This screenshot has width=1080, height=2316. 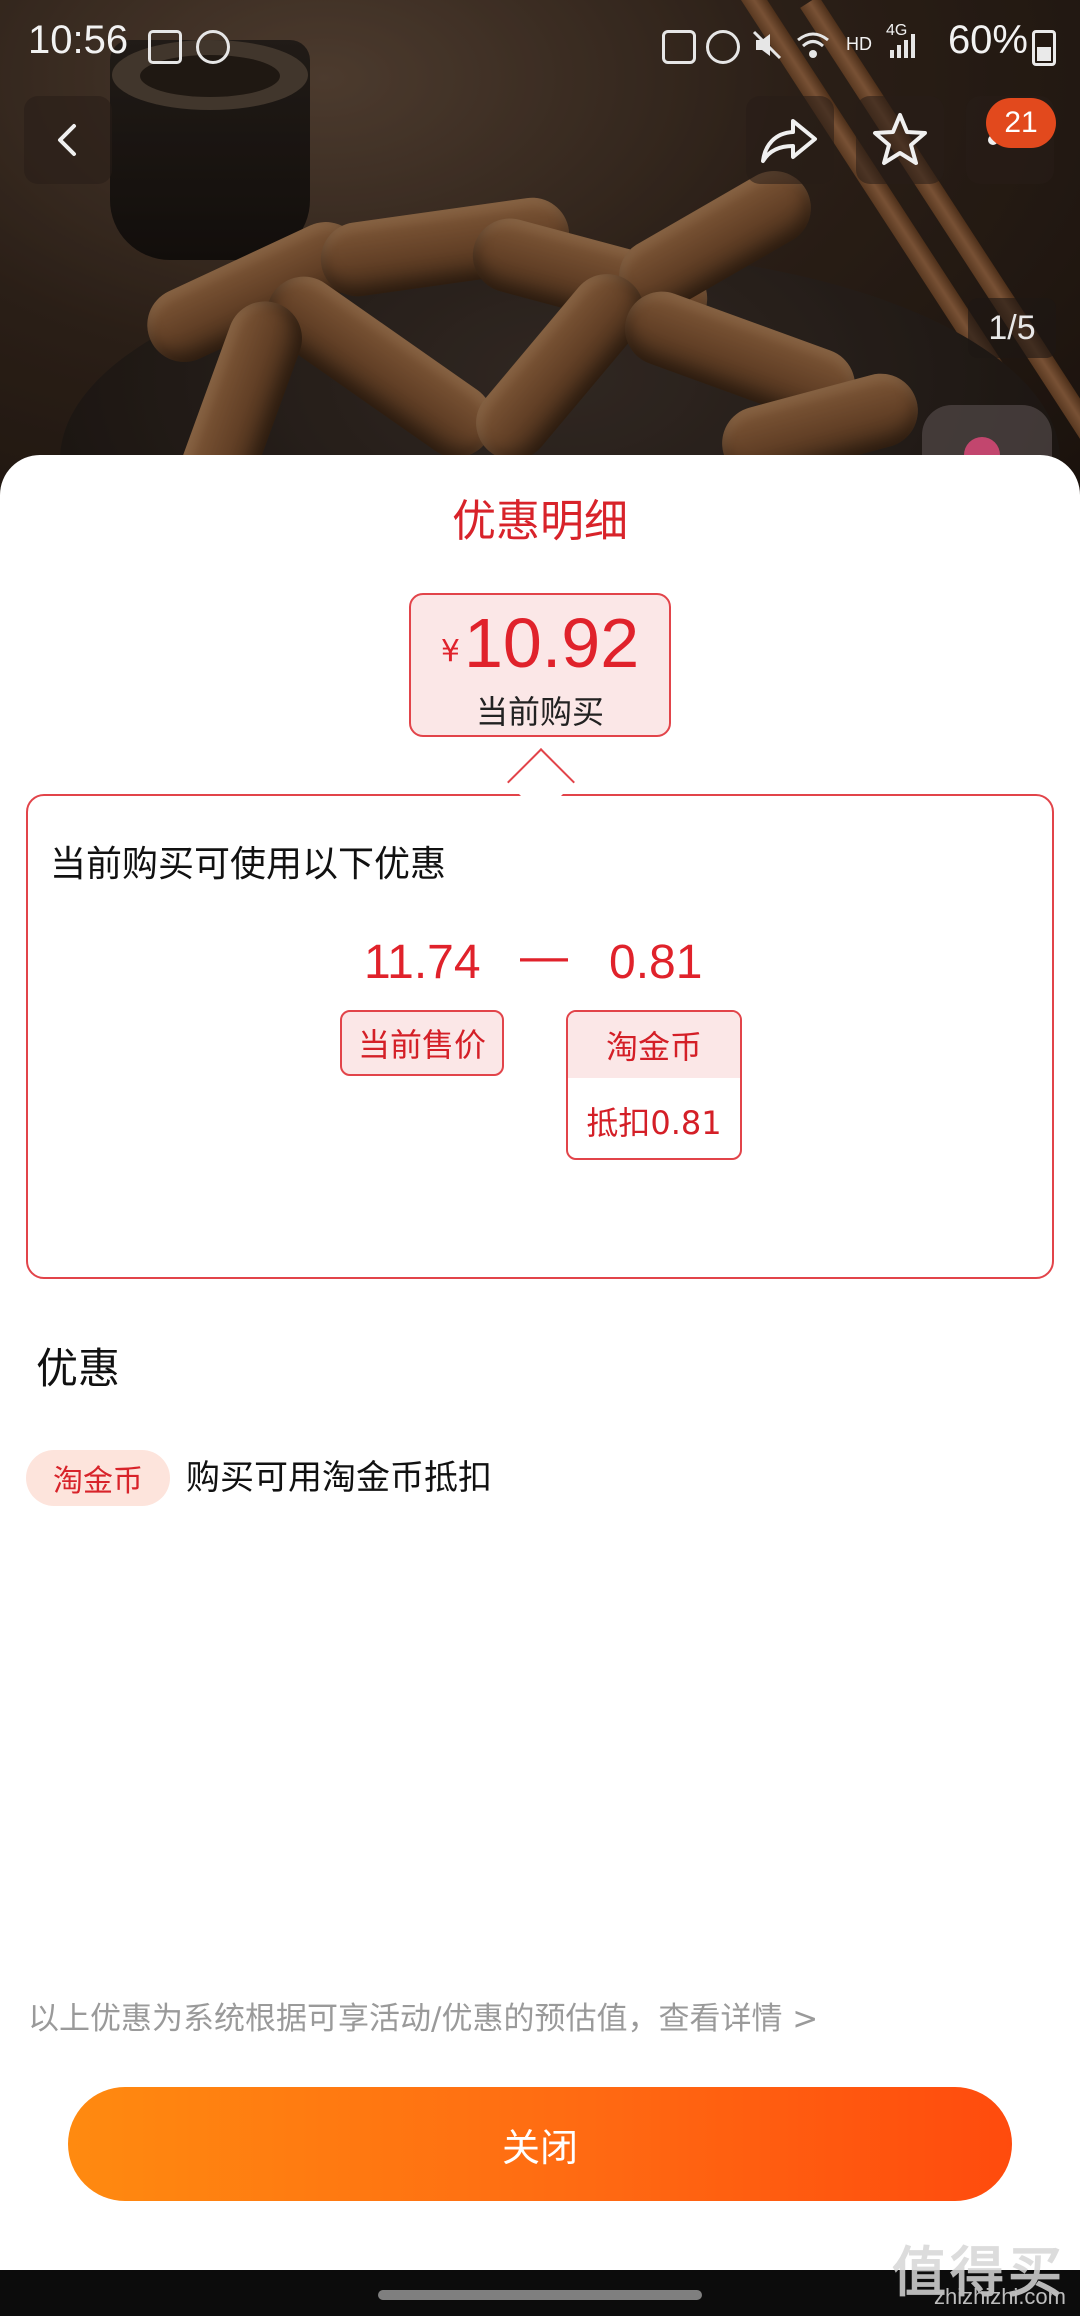 What do you see at coordinates (723, 47) in the screenshot?
I see `alarm-icon` at bounding box center [723, 47].